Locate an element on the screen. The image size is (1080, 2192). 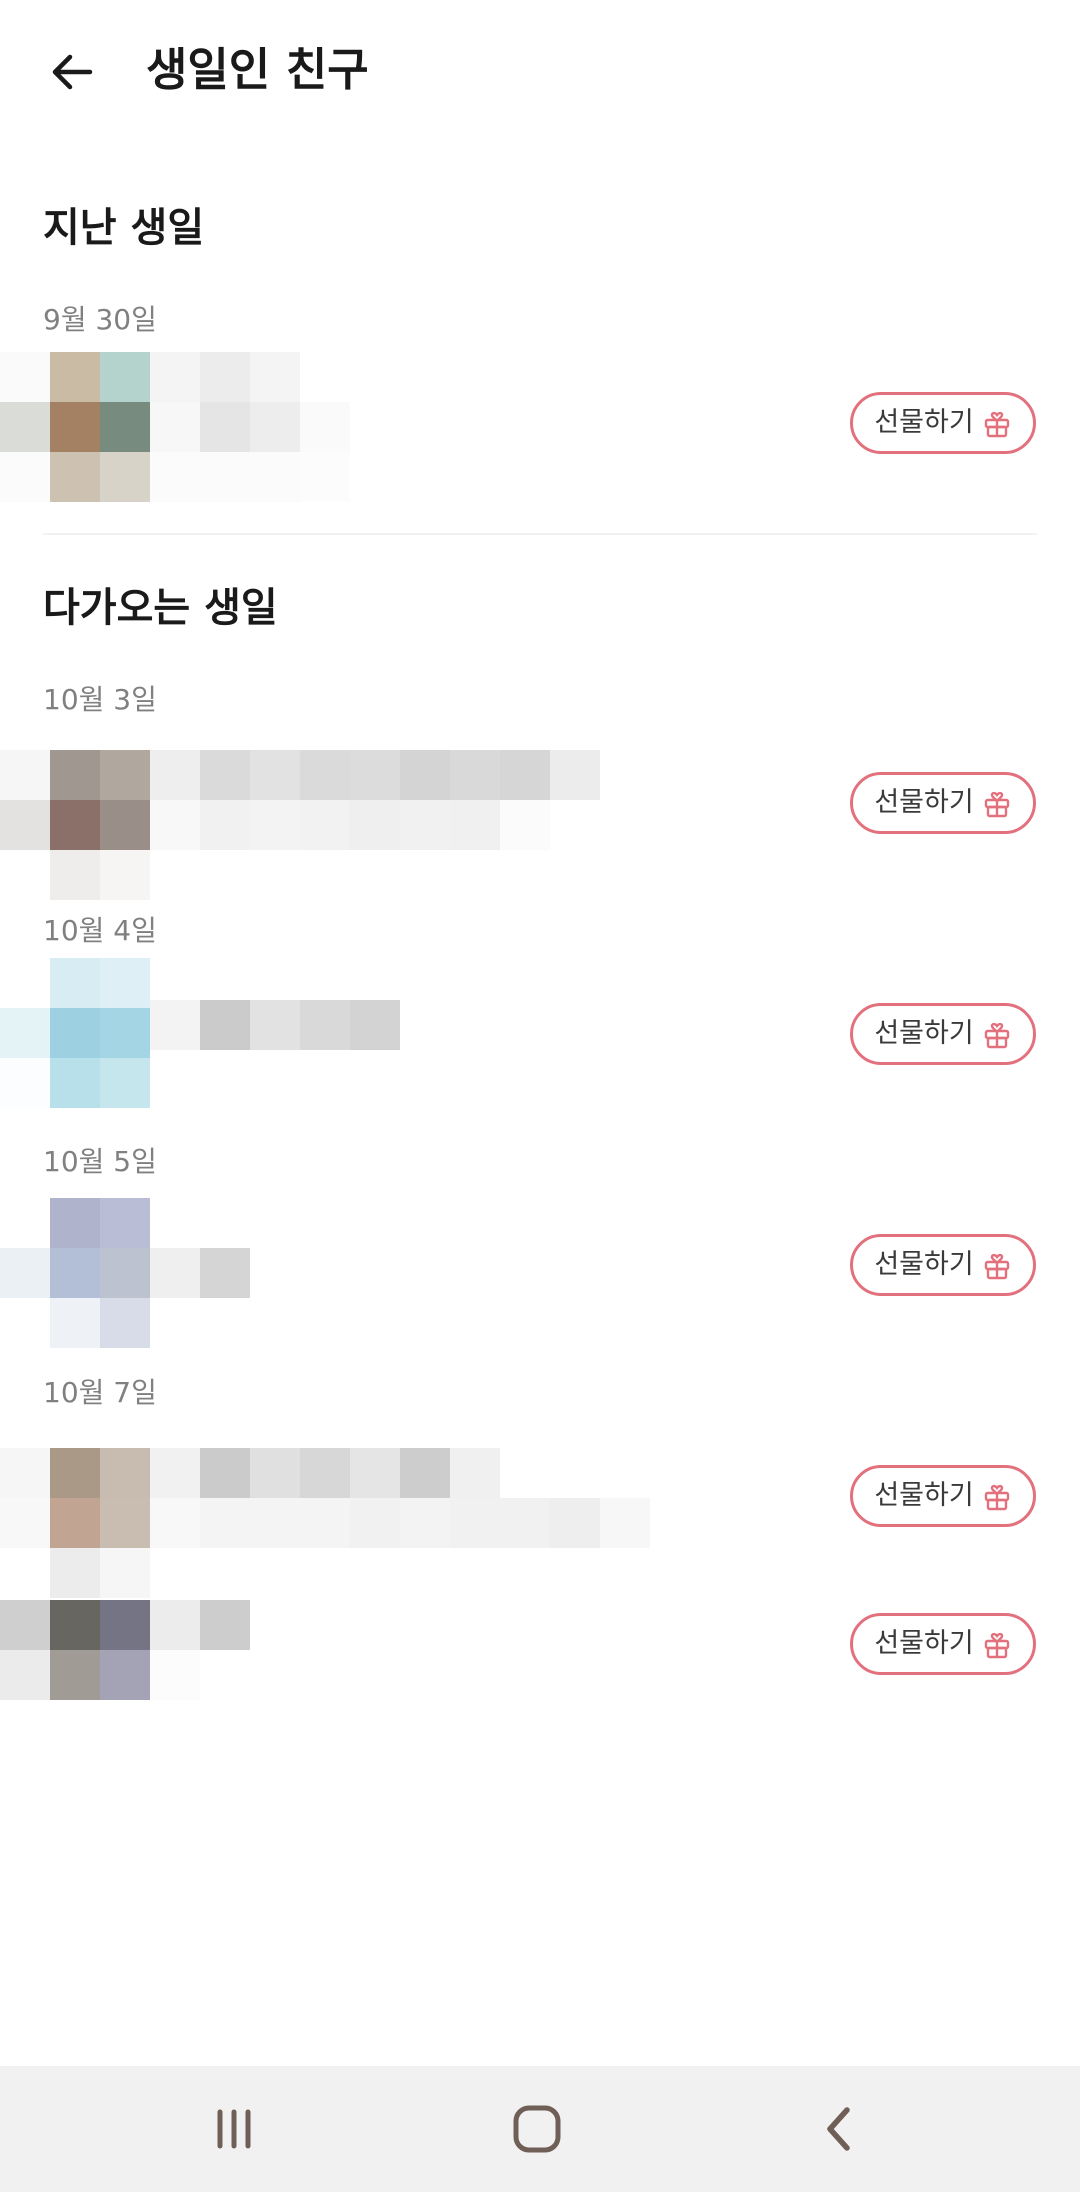
arrow-left-icon is located at coordinates (72, 72).